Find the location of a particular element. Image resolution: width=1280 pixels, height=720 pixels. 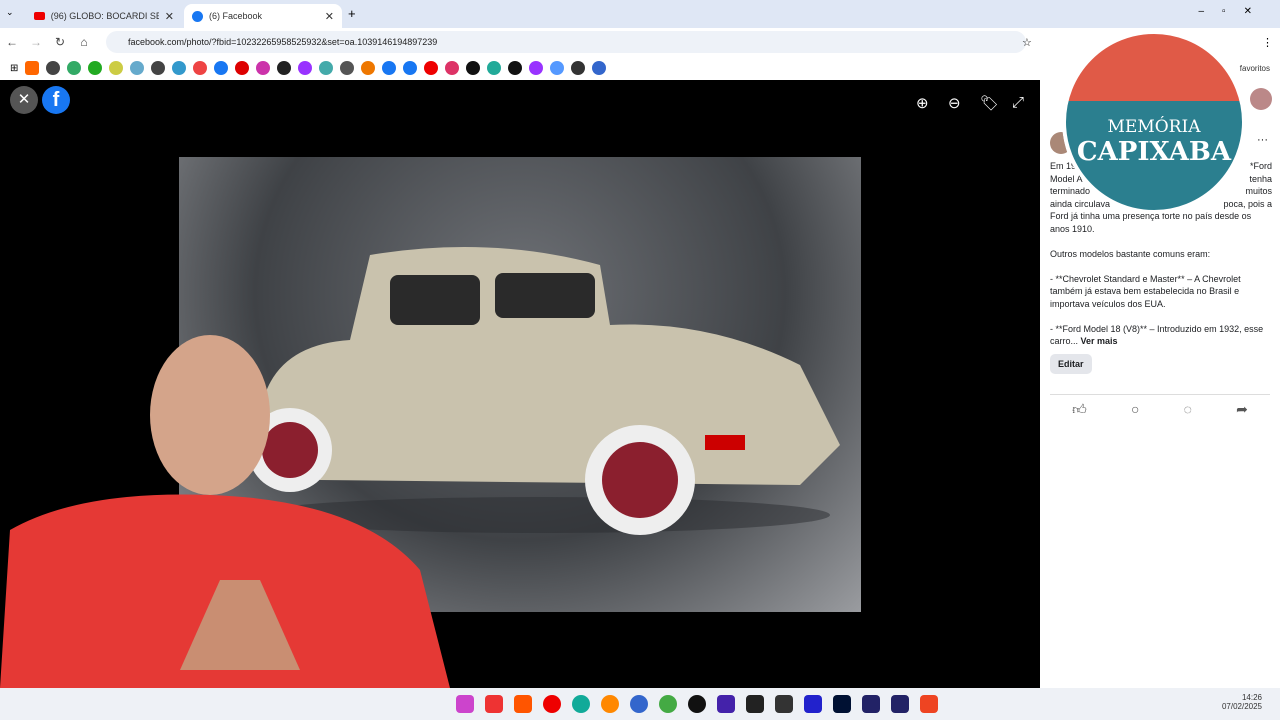

youtube-icon is located at coordinates (39, 16).